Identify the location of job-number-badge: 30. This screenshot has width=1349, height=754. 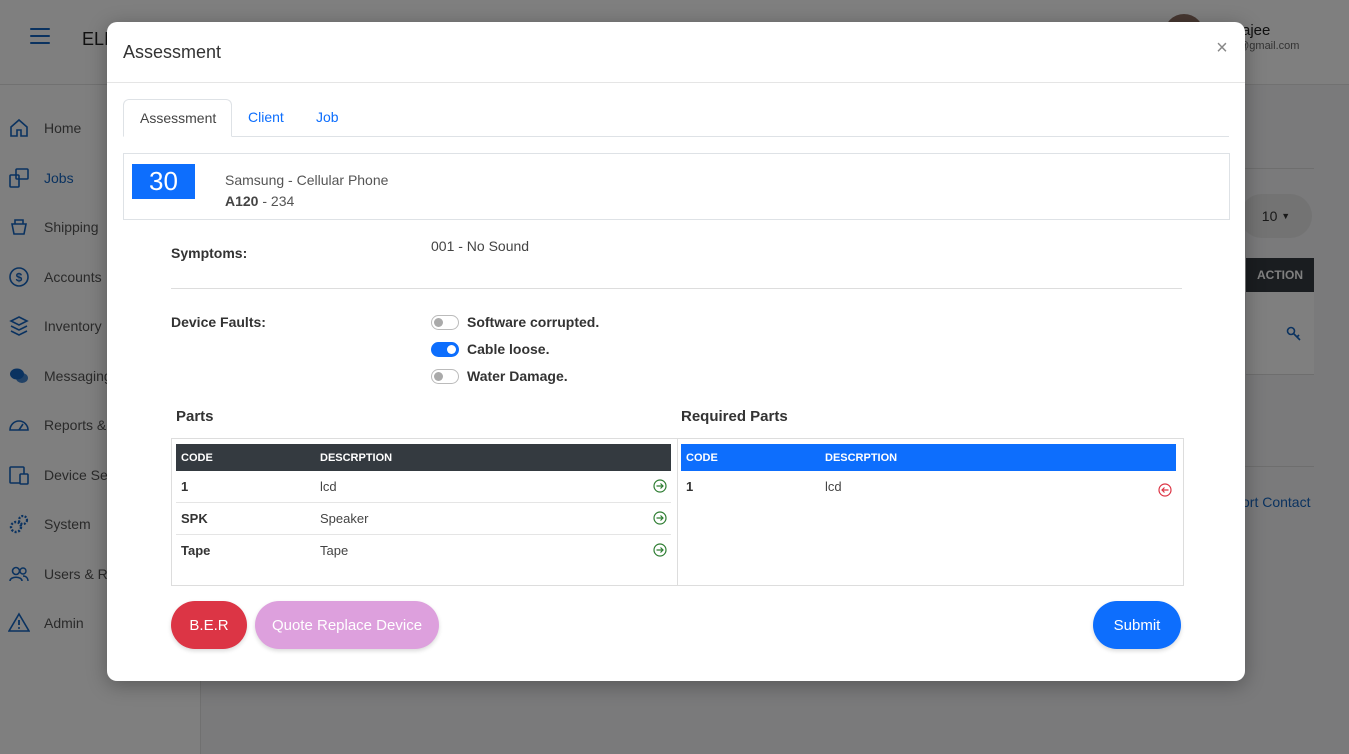
(163, 181).